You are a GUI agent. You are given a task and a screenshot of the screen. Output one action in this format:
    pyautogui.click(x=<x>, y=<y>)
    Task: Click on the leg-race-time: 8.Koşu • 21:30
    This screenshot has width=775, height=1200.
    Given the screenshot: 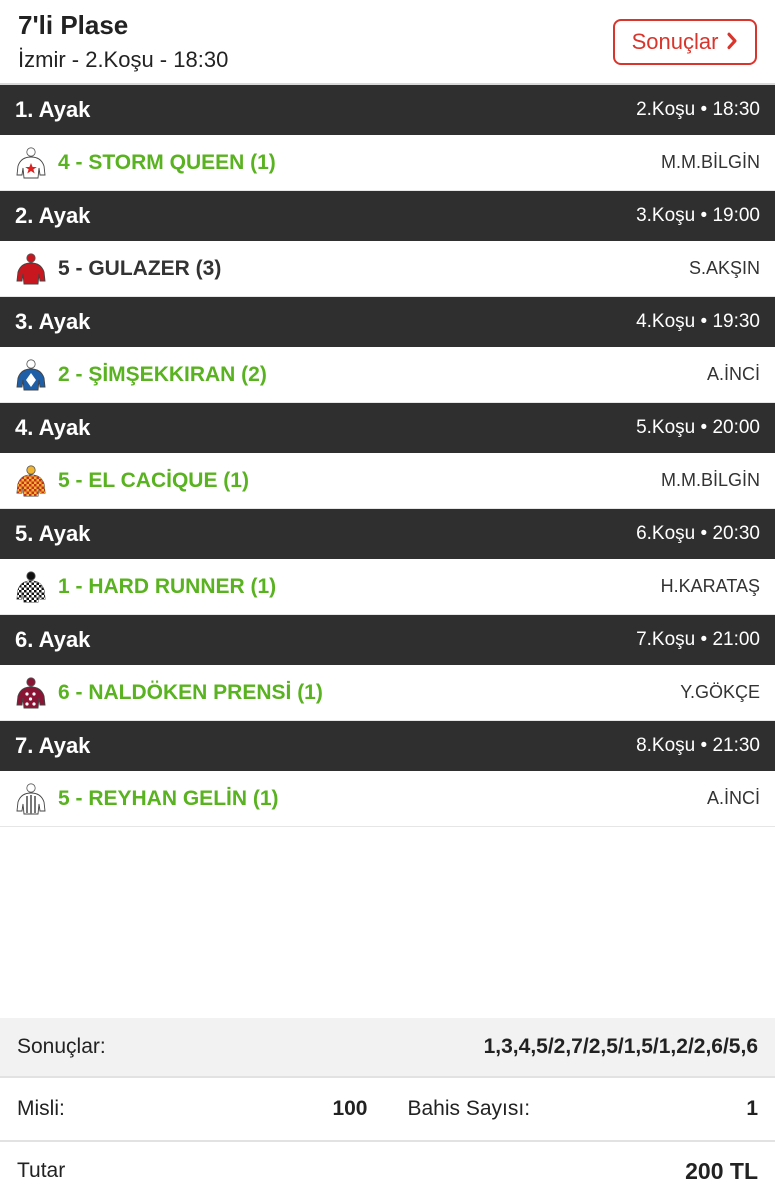 What is the action you would take?
    pyautogui.click(x=698, y=745)
    